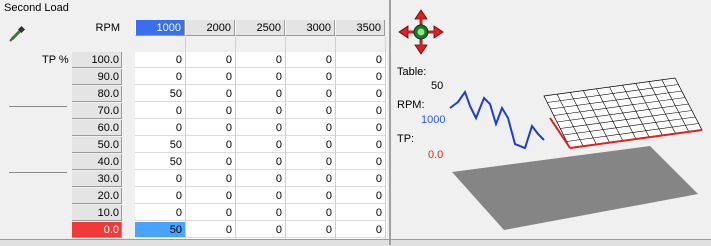 The width and height of the screenshot is (711, 246). What do you see at coordinates (97, 111) in the screenshot?
I see `tp-row-header: 70.0` at bounding box center [97, 111].